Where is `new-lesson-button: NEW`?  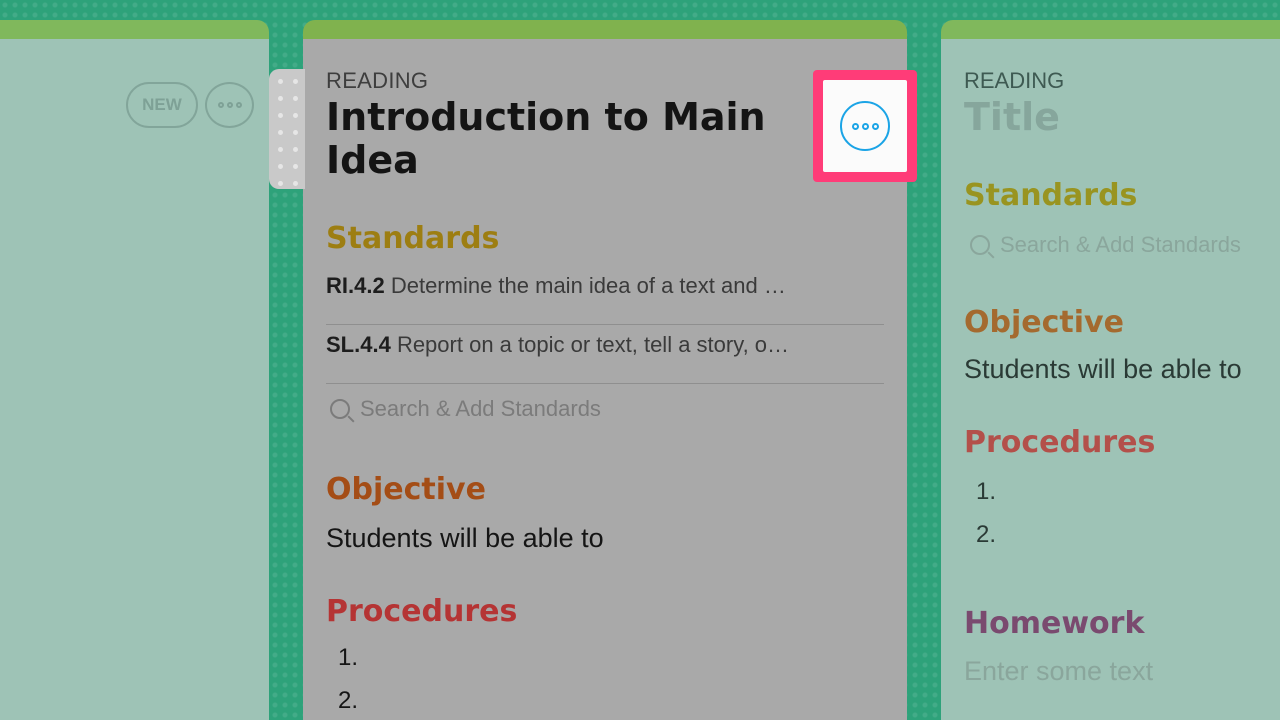 new-lesson-button: NEW is located at coordinates (162, 105).